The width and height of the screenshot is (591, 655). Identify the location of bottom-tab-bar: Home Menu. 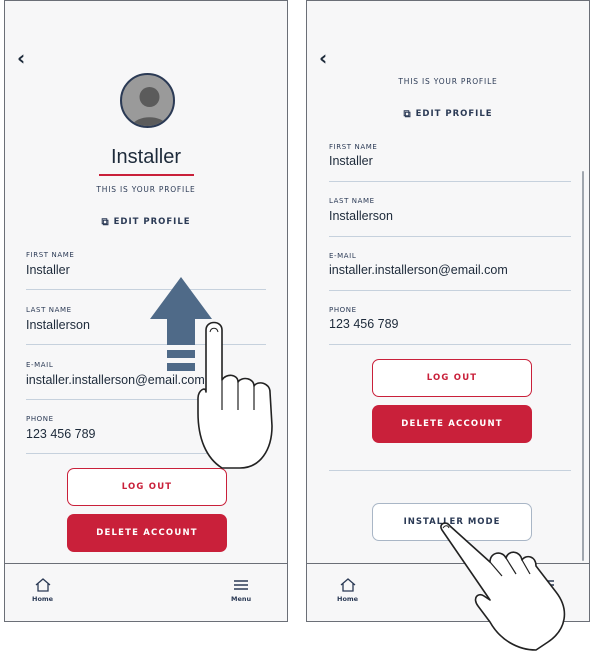
(146, 592).